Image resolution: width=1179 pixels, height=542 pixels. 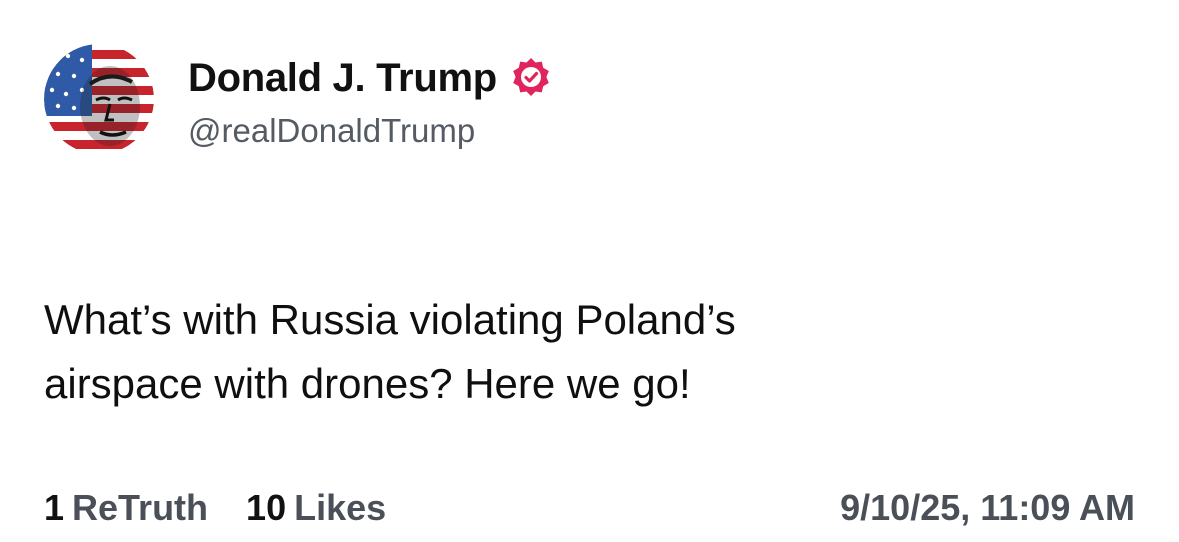 I want to click on post-stats: 1 ReTruth 10 Likes, so click(x=234, y=508).